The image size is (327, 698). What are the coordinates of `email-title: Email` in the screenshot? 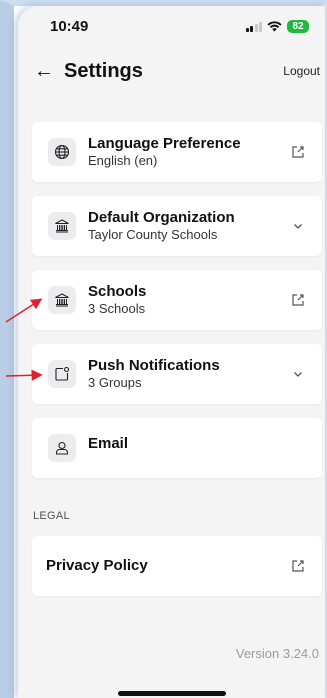 It's located at (108, 443).